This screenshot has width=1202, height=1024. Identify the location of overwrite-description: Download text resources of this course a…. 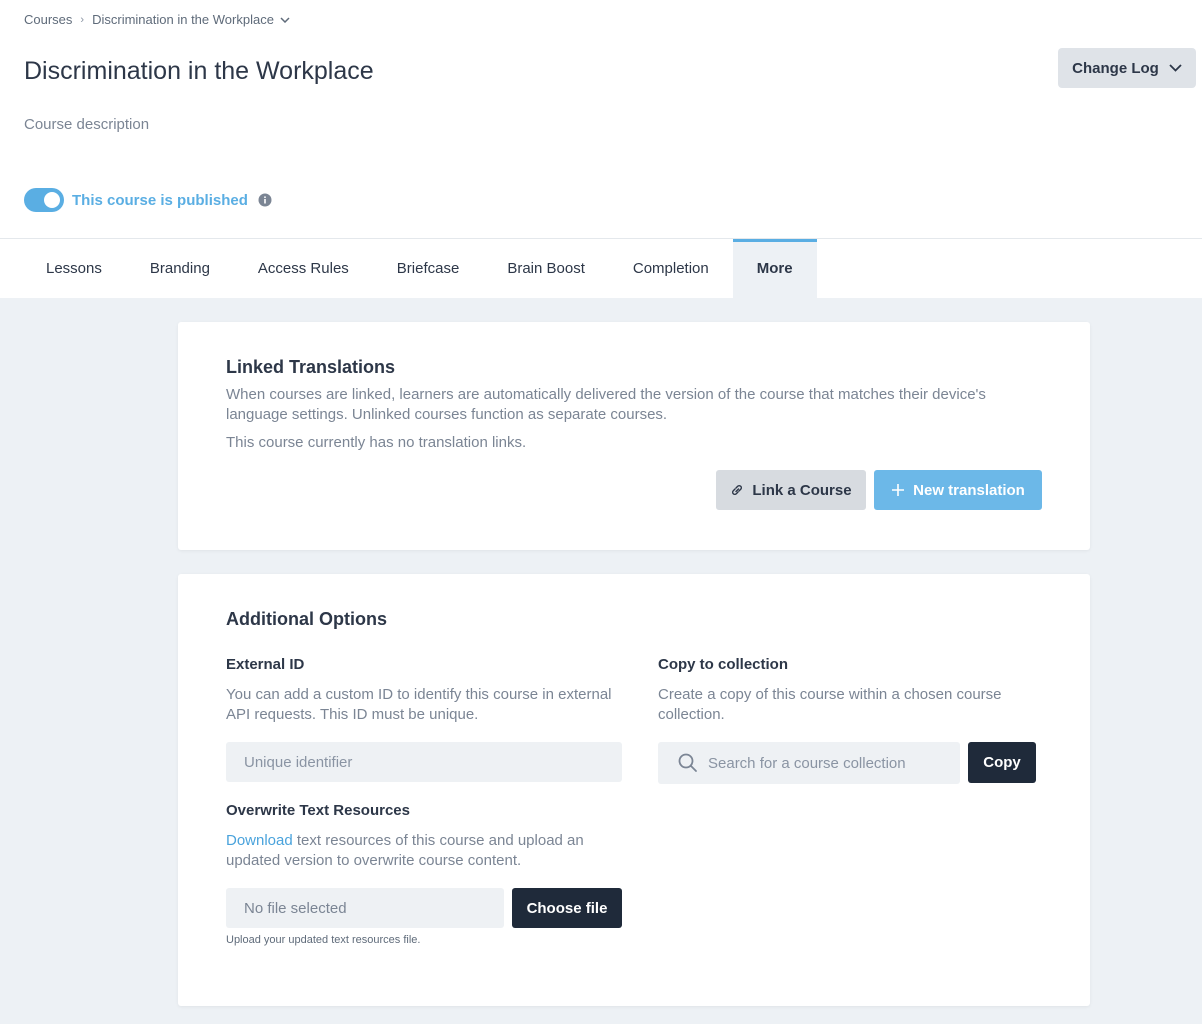
(426, 851).